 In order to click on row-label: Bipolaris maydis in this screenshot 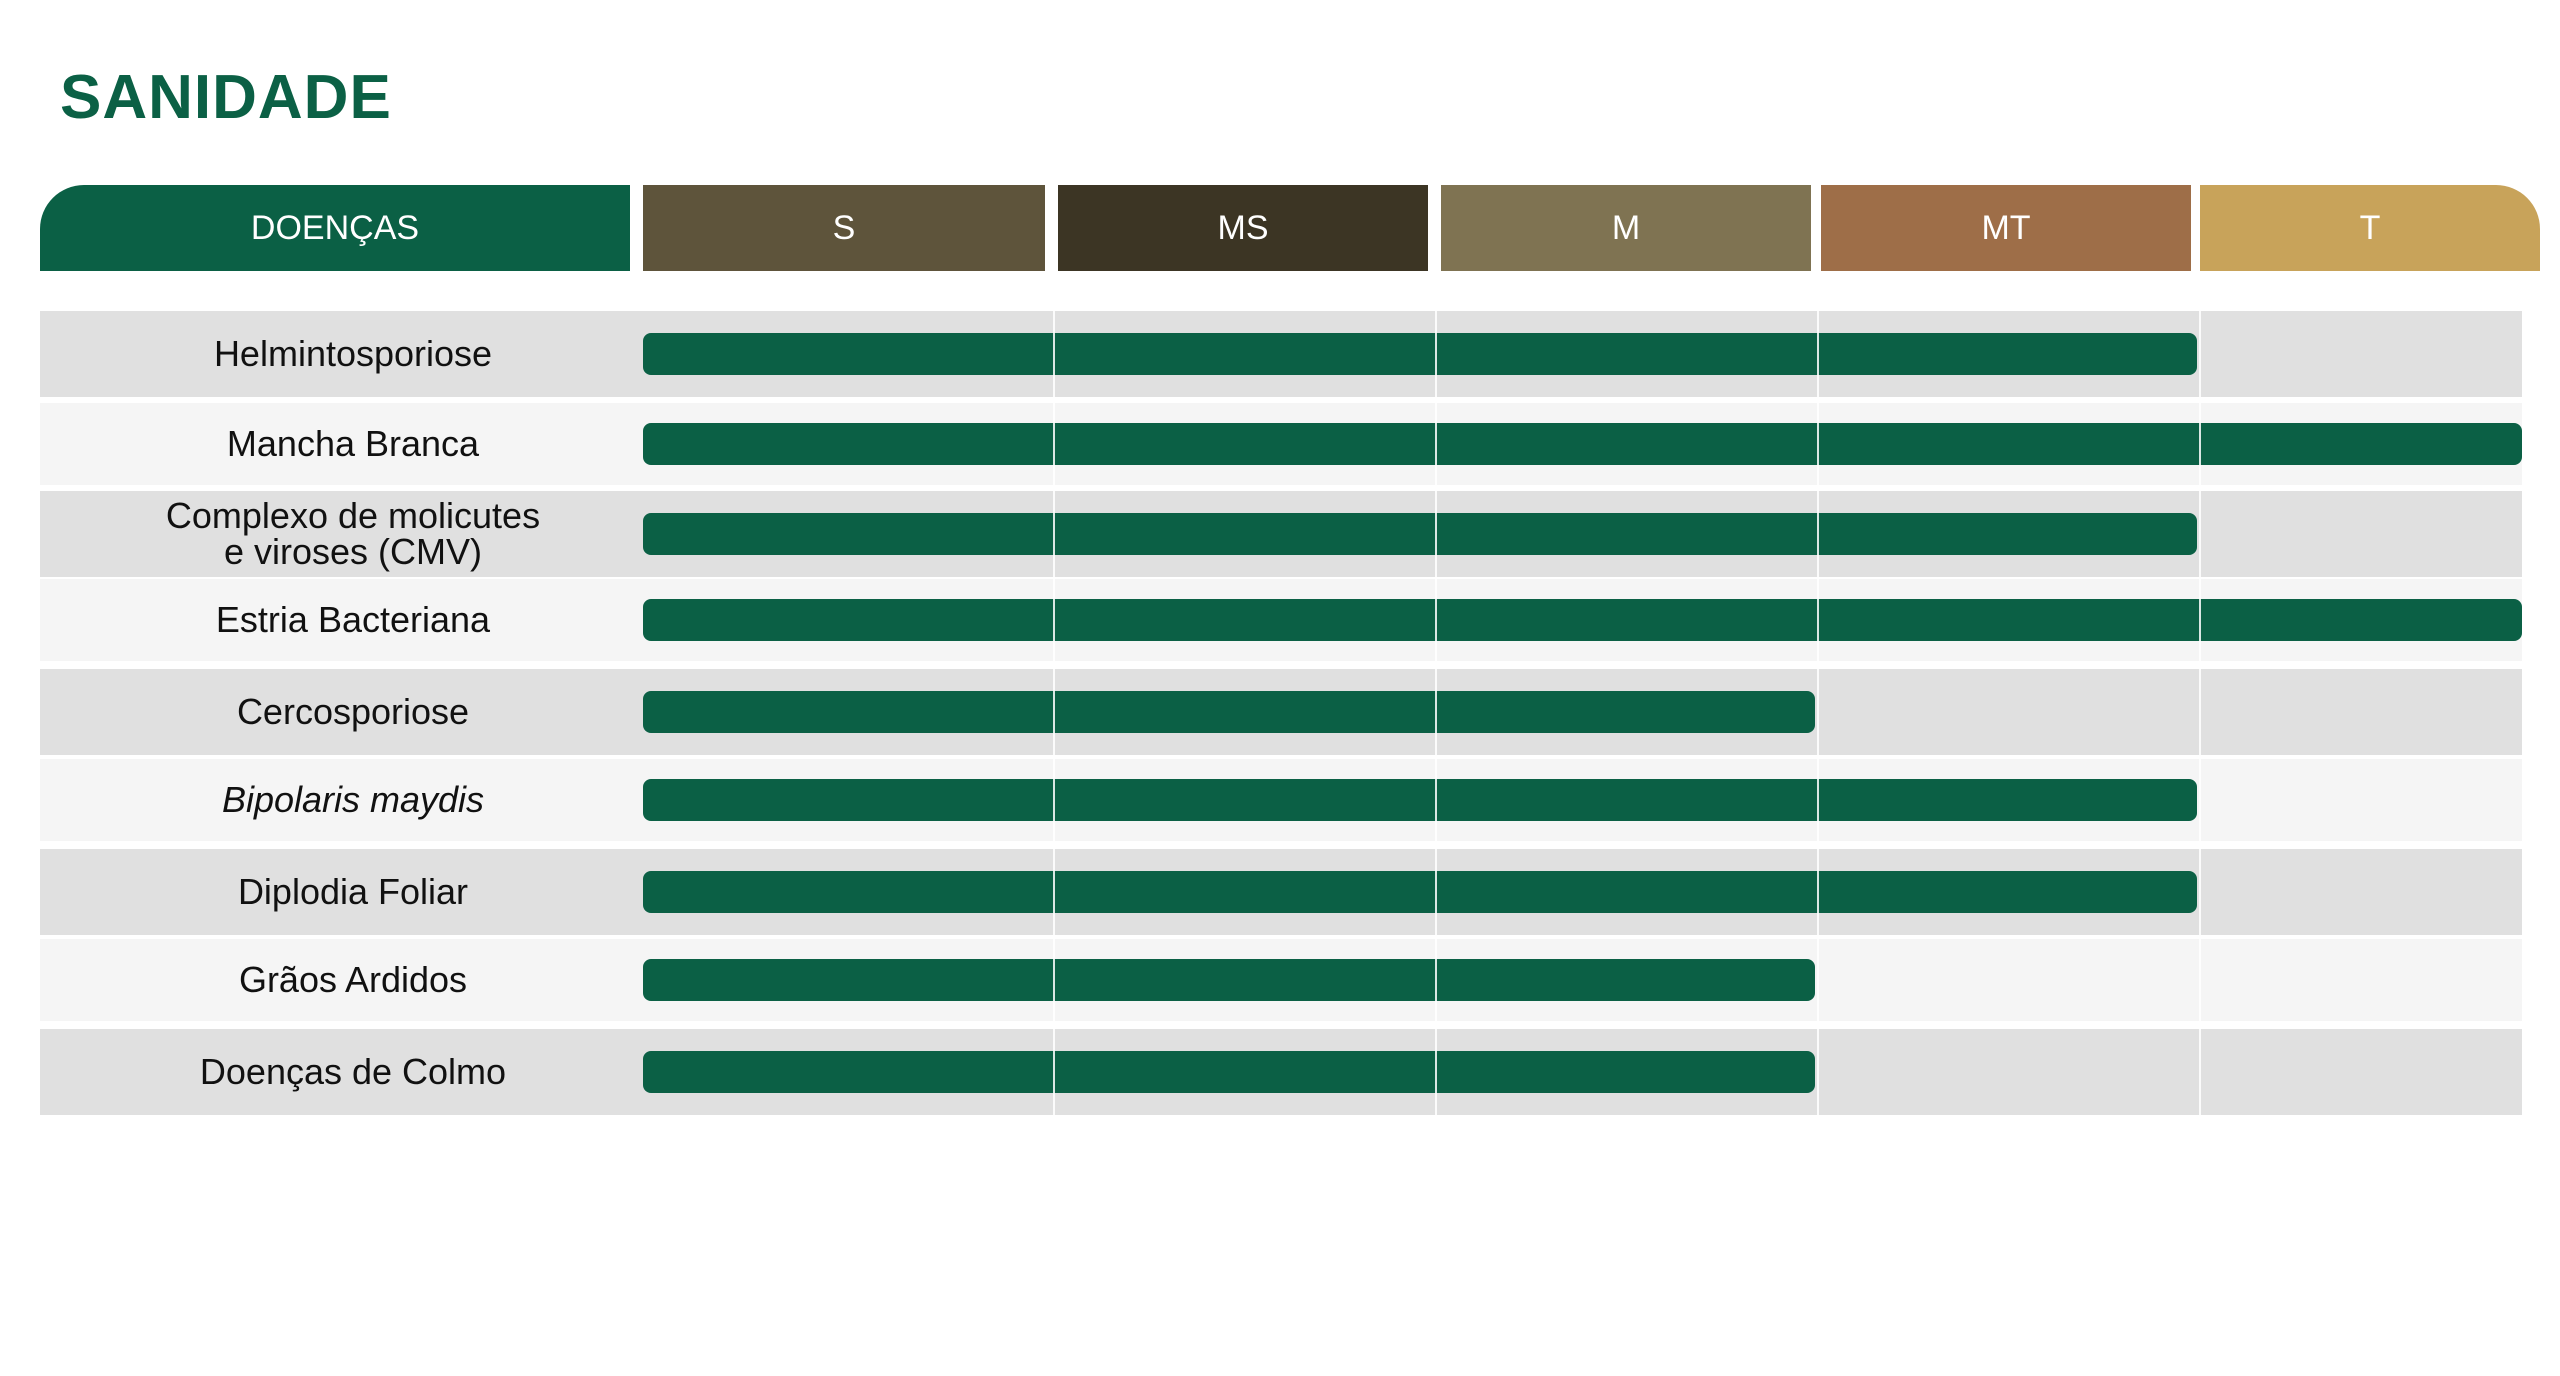, I will do `click(353, 799)`.